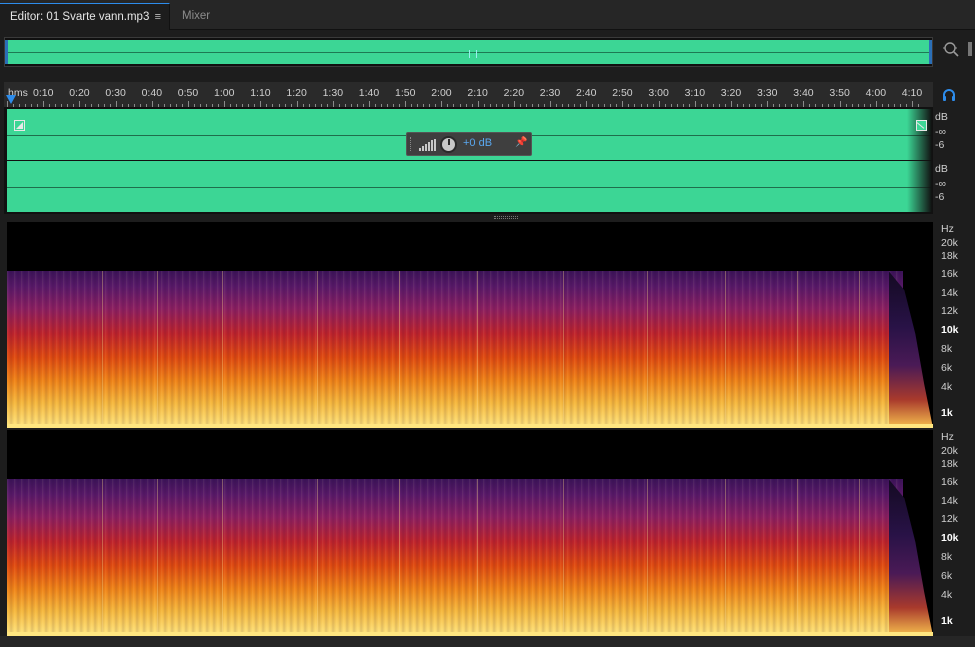 The width and height of the screenshot is (975, 647). Describe the element at coordinates (158, 17) in the screenshot. I see `tab-menu-icon: ≡` at that location.